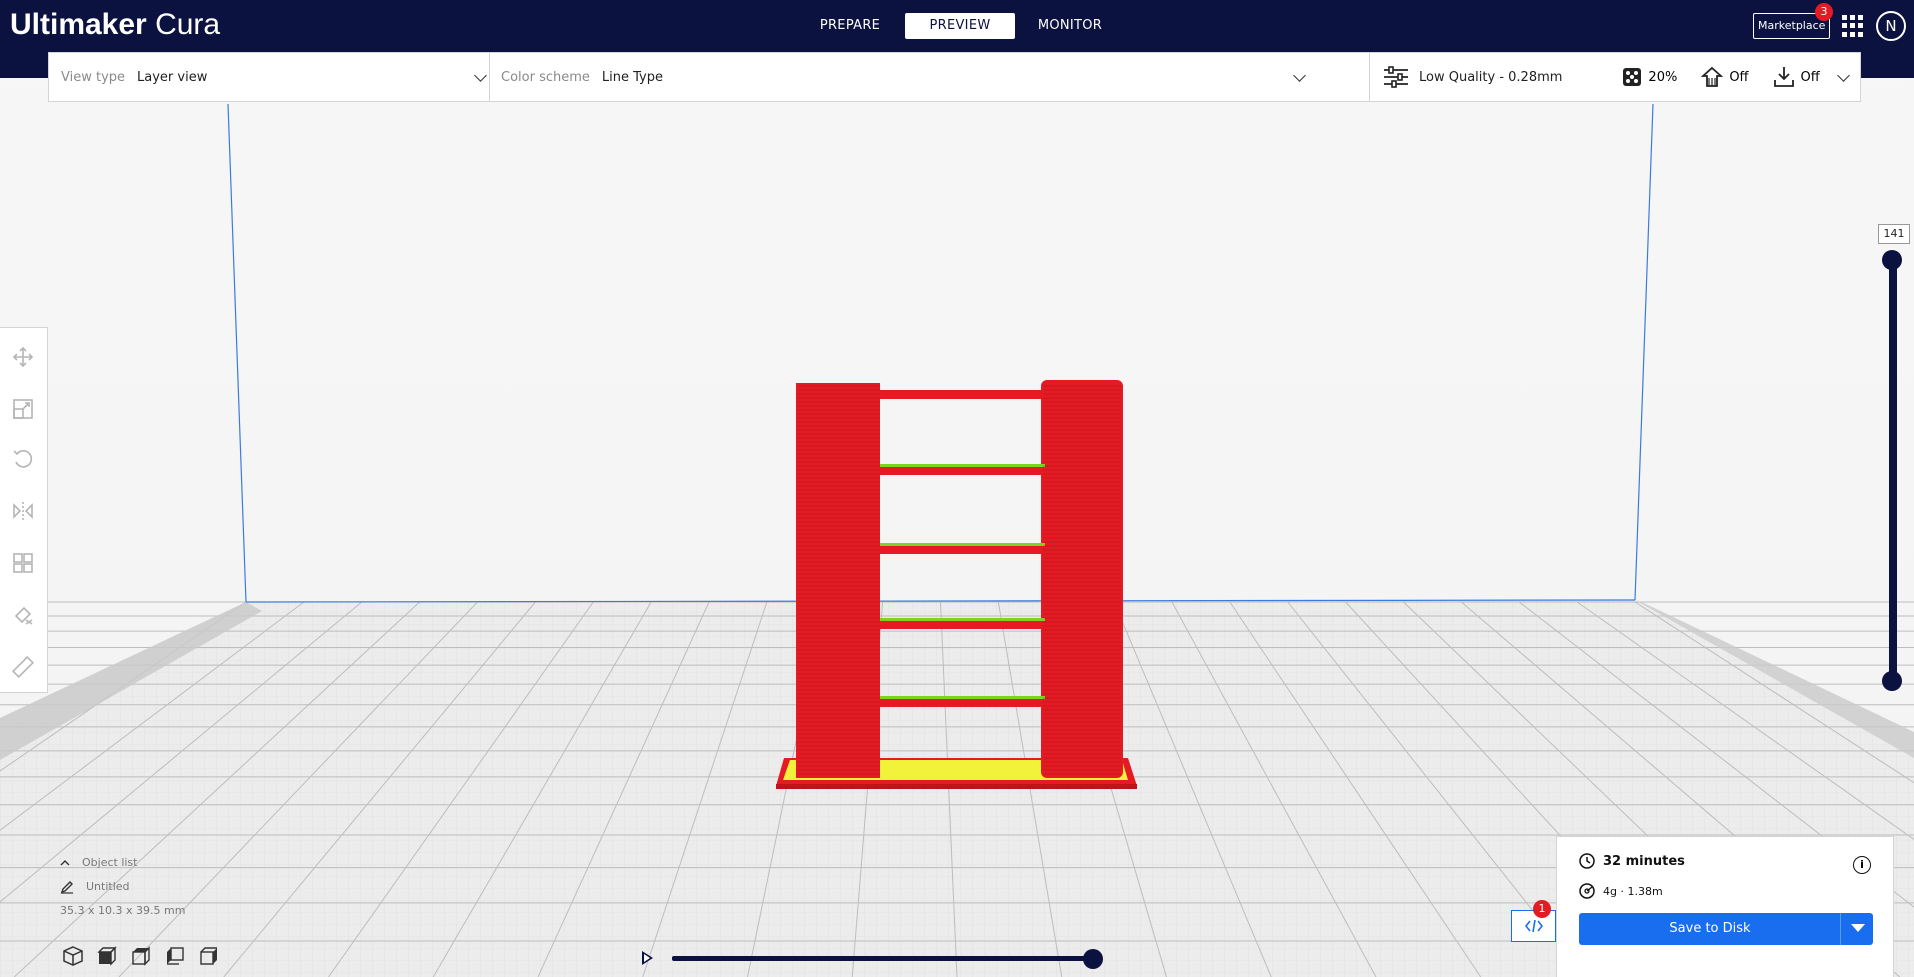 The height and width of the screenshot is (977, 1914). What do you see at coordinates (1491, 77) in the screenshot?
I see `quality-profile: Low Quality - 0.28mm` at bounding box center [1491, 77].